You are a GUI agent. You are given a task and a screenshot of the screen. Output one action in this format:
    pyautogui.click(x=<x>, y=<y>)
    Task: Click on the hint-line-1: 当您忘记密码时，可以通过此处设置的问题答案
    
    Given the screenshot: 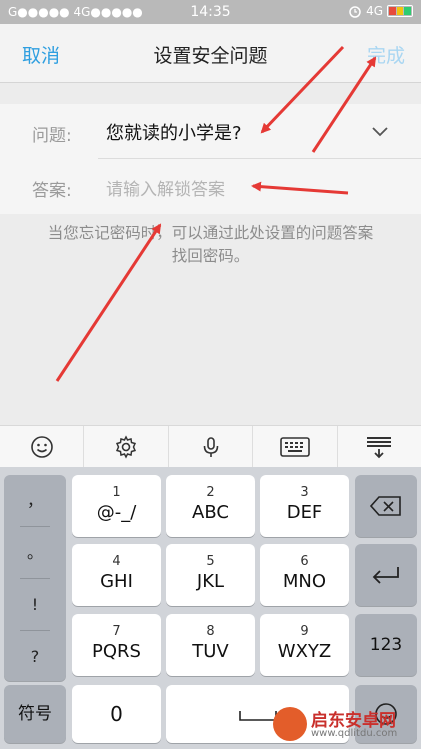 What is the action you would take?
    pyautogui.click(x=210, y=233)
    